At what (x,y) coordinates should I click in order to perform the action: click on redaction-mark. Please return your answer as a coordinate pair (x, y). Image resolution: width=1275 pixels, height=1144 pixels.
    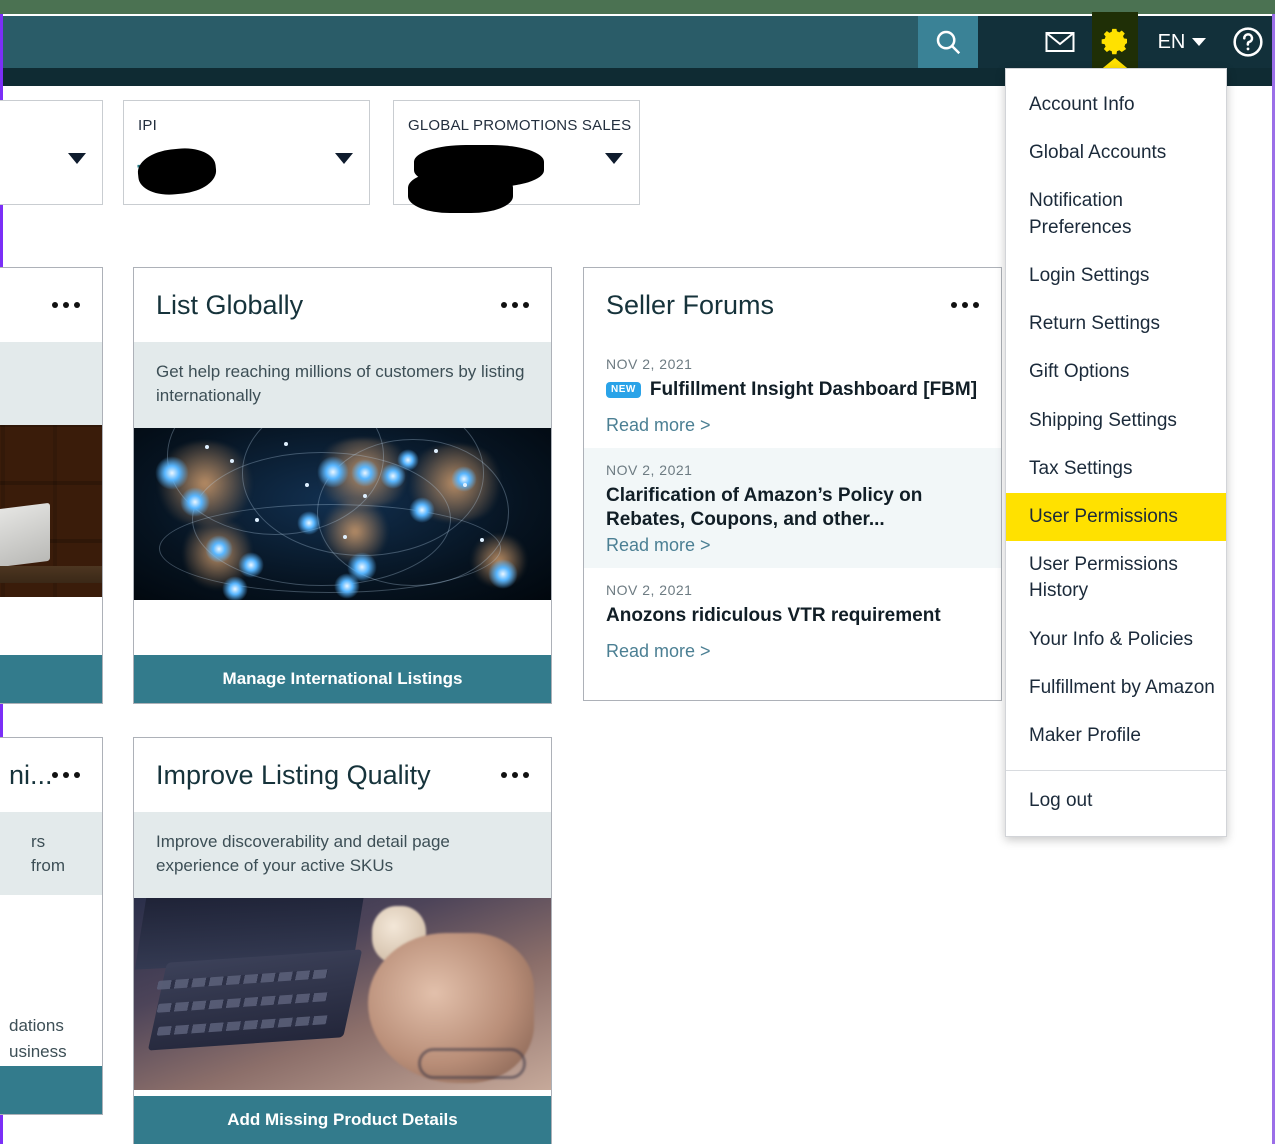
    Looking at the image, I should click on (460, 192).